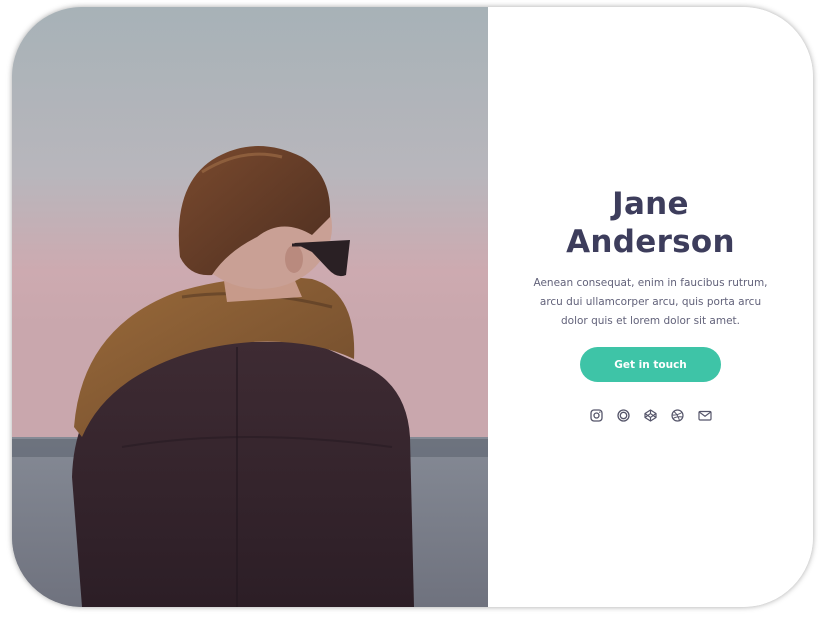 The width and height of the screenshot is (821, 621). I want to click on social-links, so click(650, 415).